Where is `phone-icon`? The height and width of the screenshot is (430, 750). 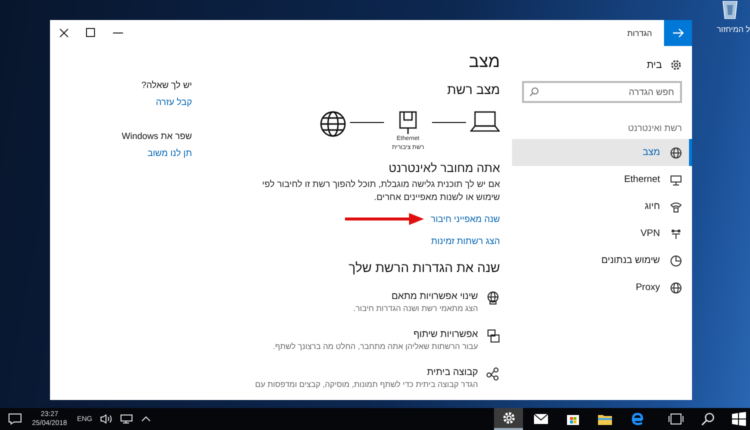
phone-icon is located at coordinates (676, 206).